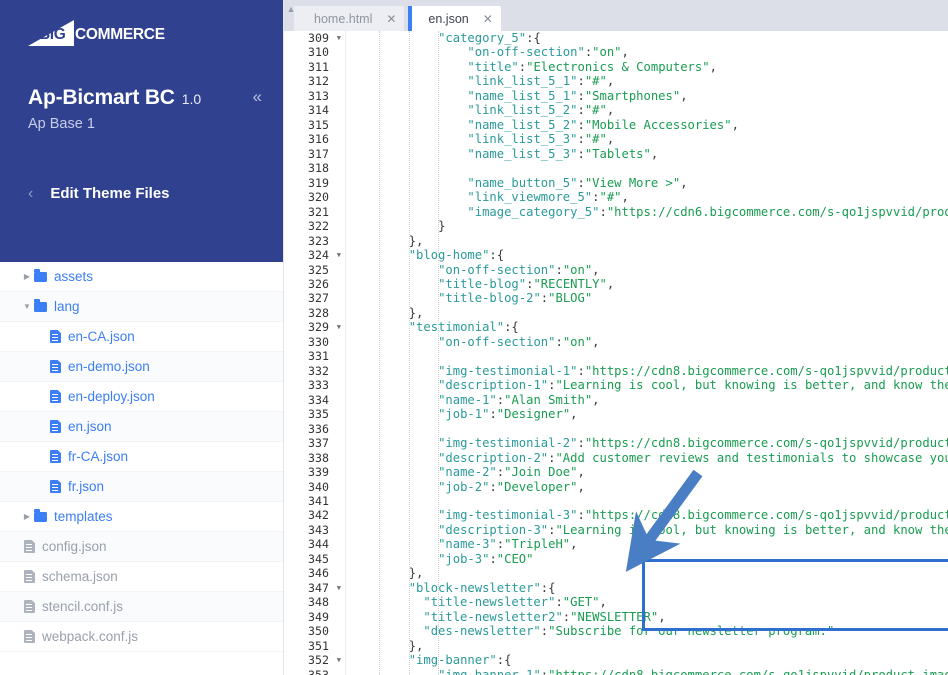 This screenshot has width=948, height=675. I want to click on json-key: "des-newsletter", so click(482, 631).